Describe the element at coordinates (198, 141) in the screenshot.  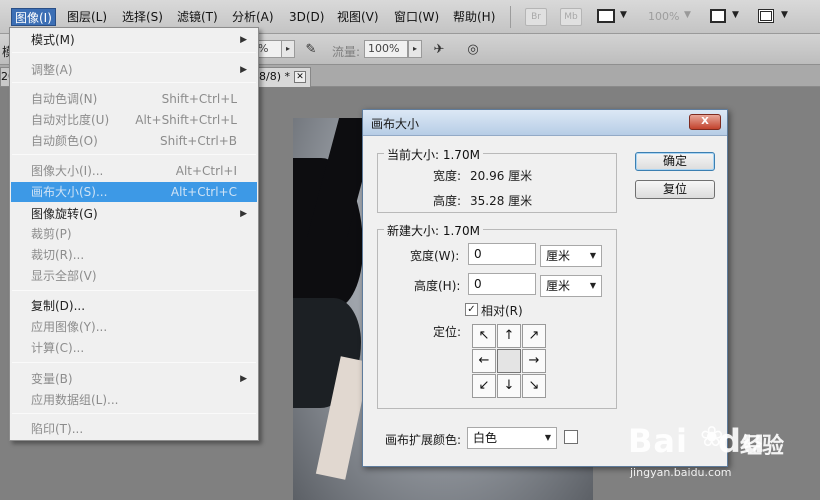
I see `menu-item-shortcut: Shift+Ctrl+B` at that location.